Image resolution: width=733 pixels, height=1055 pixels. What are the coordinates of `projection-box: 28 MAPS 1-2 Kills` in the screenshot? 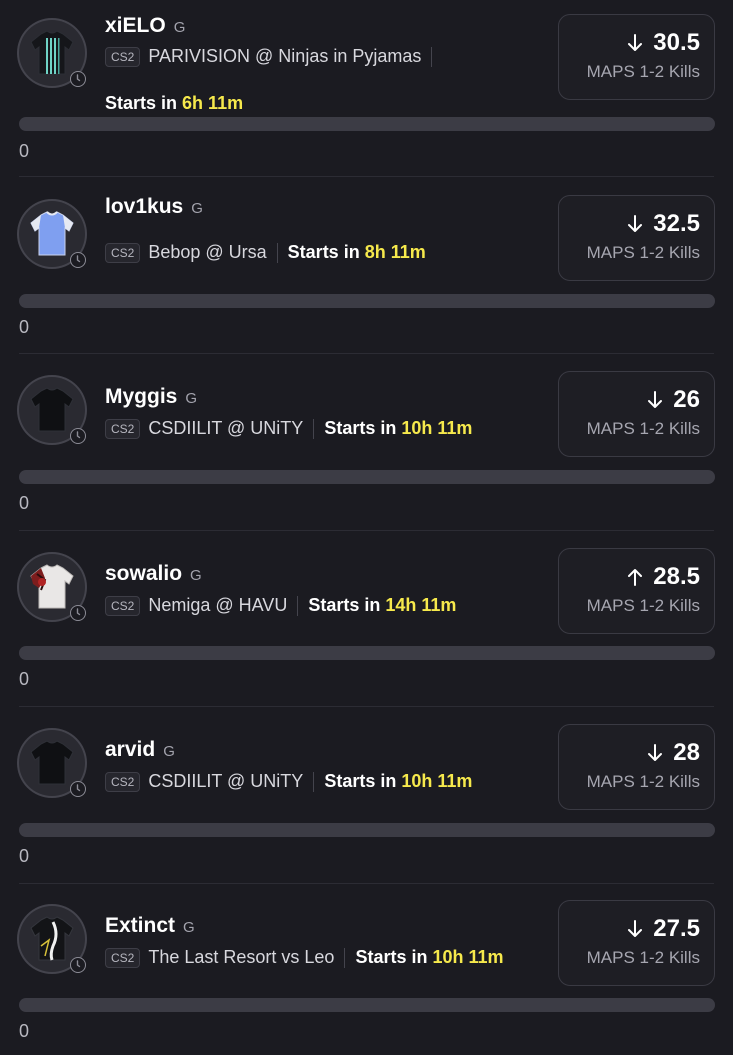 It's located at (636, 767).